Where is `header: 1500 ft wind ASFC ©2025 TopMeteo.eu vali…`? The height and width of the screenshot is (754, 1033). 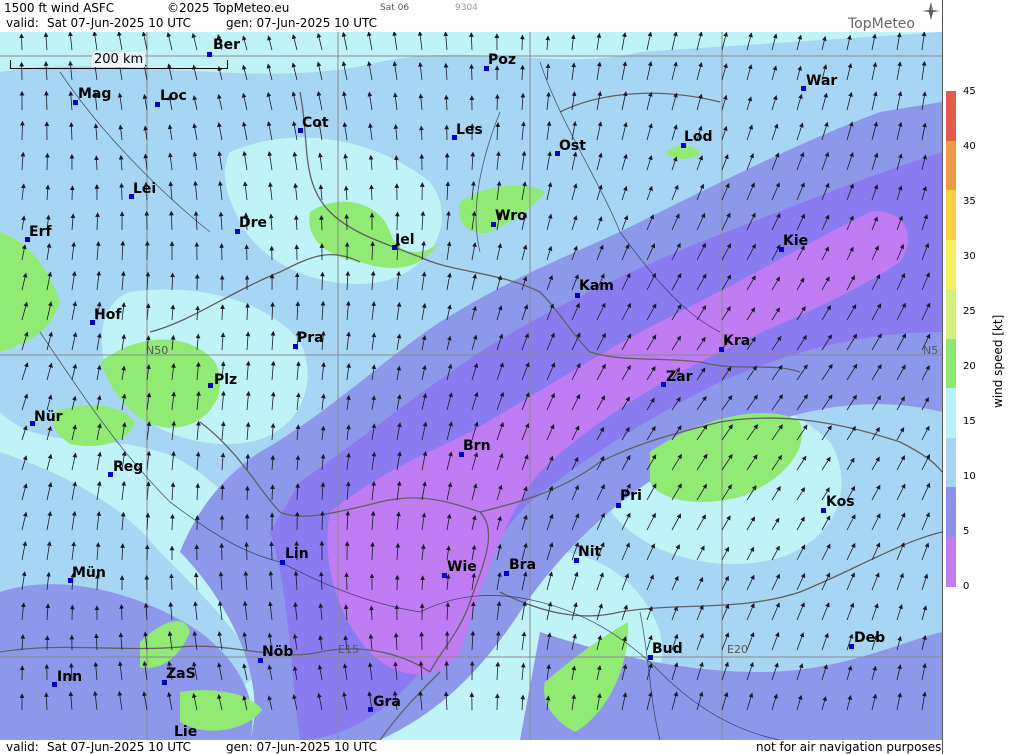
header: 1500 ft wind ASFC ©2025 TopMeteo.eu vali… is located at coordinates (471, 16).